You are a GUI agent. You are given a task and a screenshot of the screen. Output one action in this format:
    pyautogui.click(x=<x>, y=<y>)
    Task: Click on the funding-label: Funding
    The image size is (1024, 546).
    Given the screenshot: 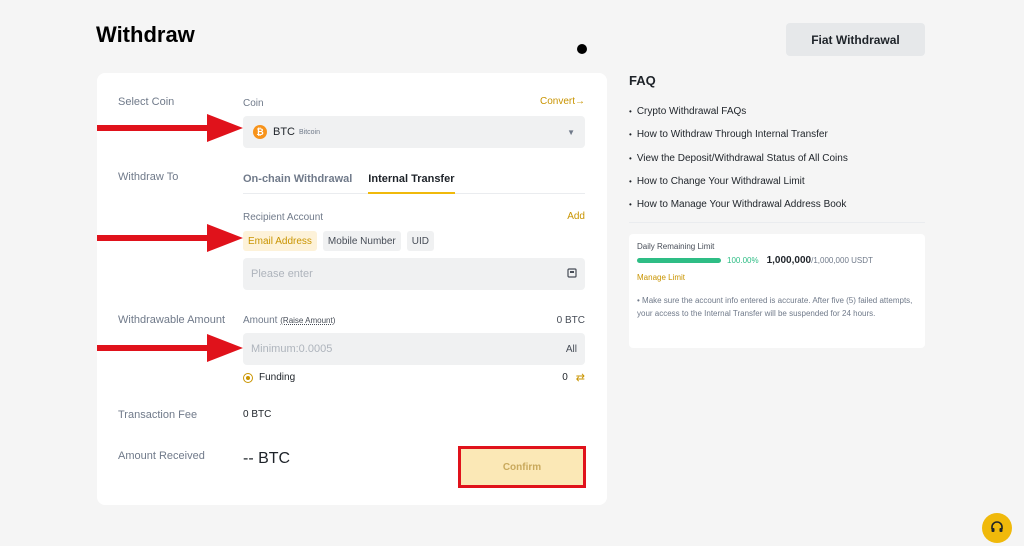 What is the action you would take?
    pyautogui.click(x=277, y=377)
    